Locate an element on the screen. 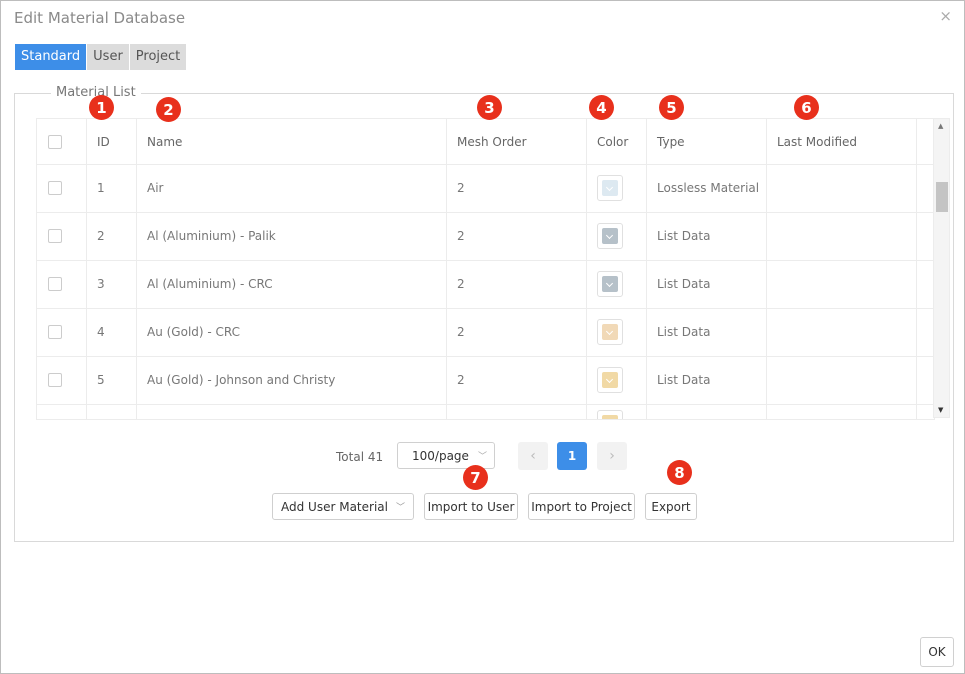  ok-button: OK is located at coordinates (937, 652).